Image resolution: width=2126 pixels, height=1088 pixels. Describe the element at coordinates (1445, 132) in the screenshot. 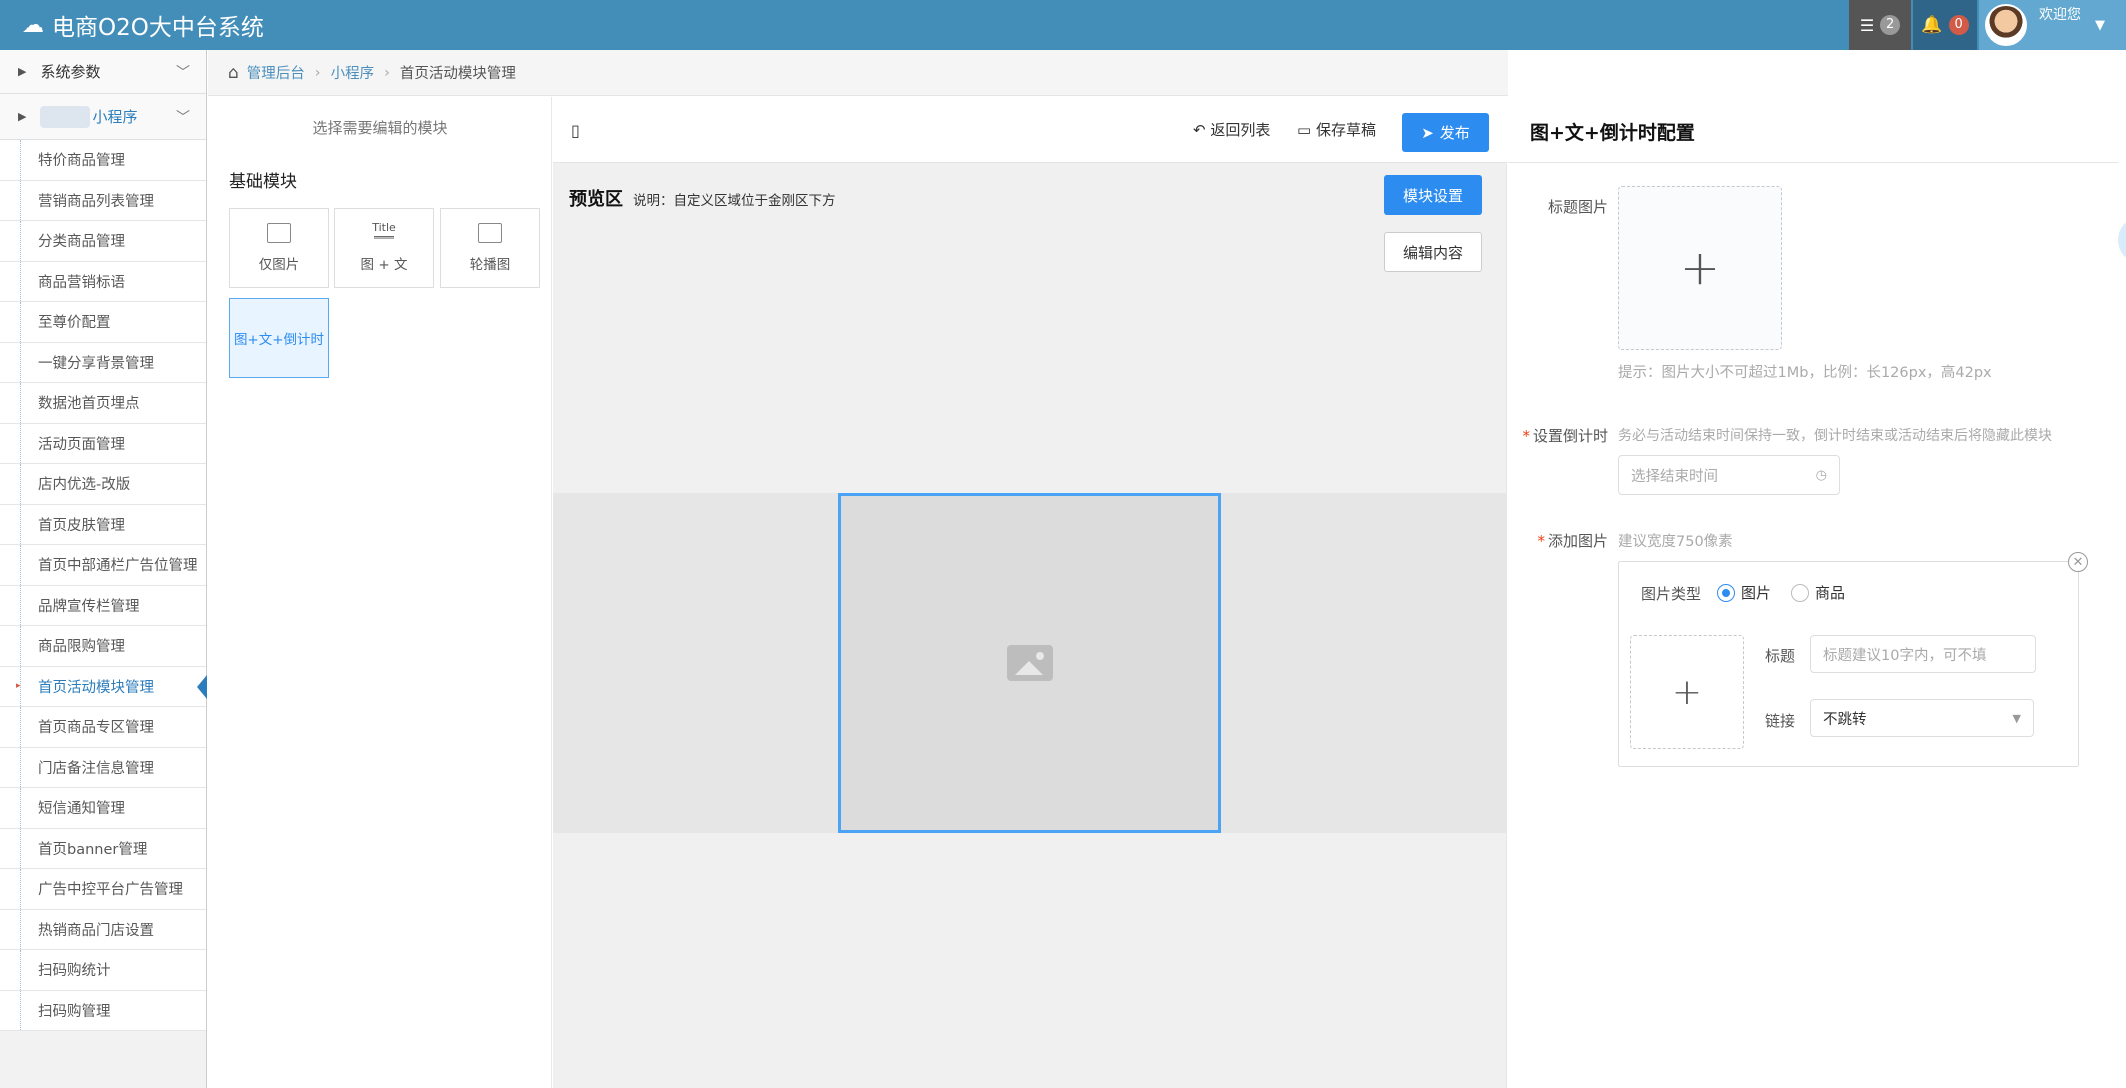

I see `publish-button: ➤ 发布` at that location.